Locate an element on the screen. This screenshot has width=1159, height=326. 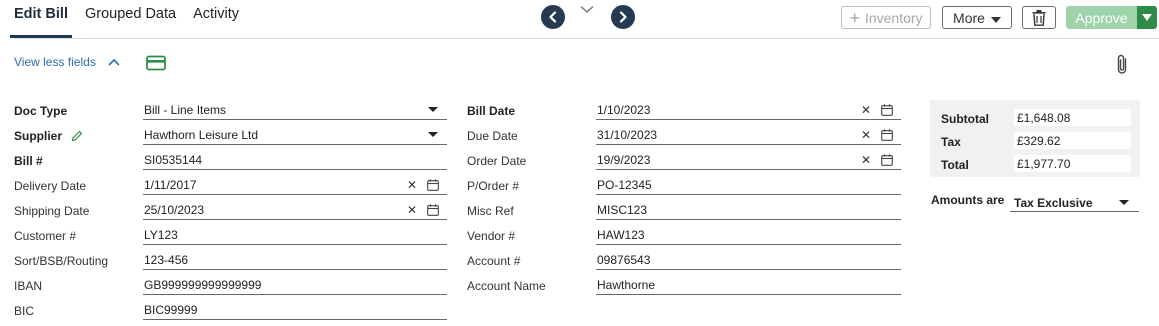
iban-field: GB999999999999999 is located at coordinates (295, 285).